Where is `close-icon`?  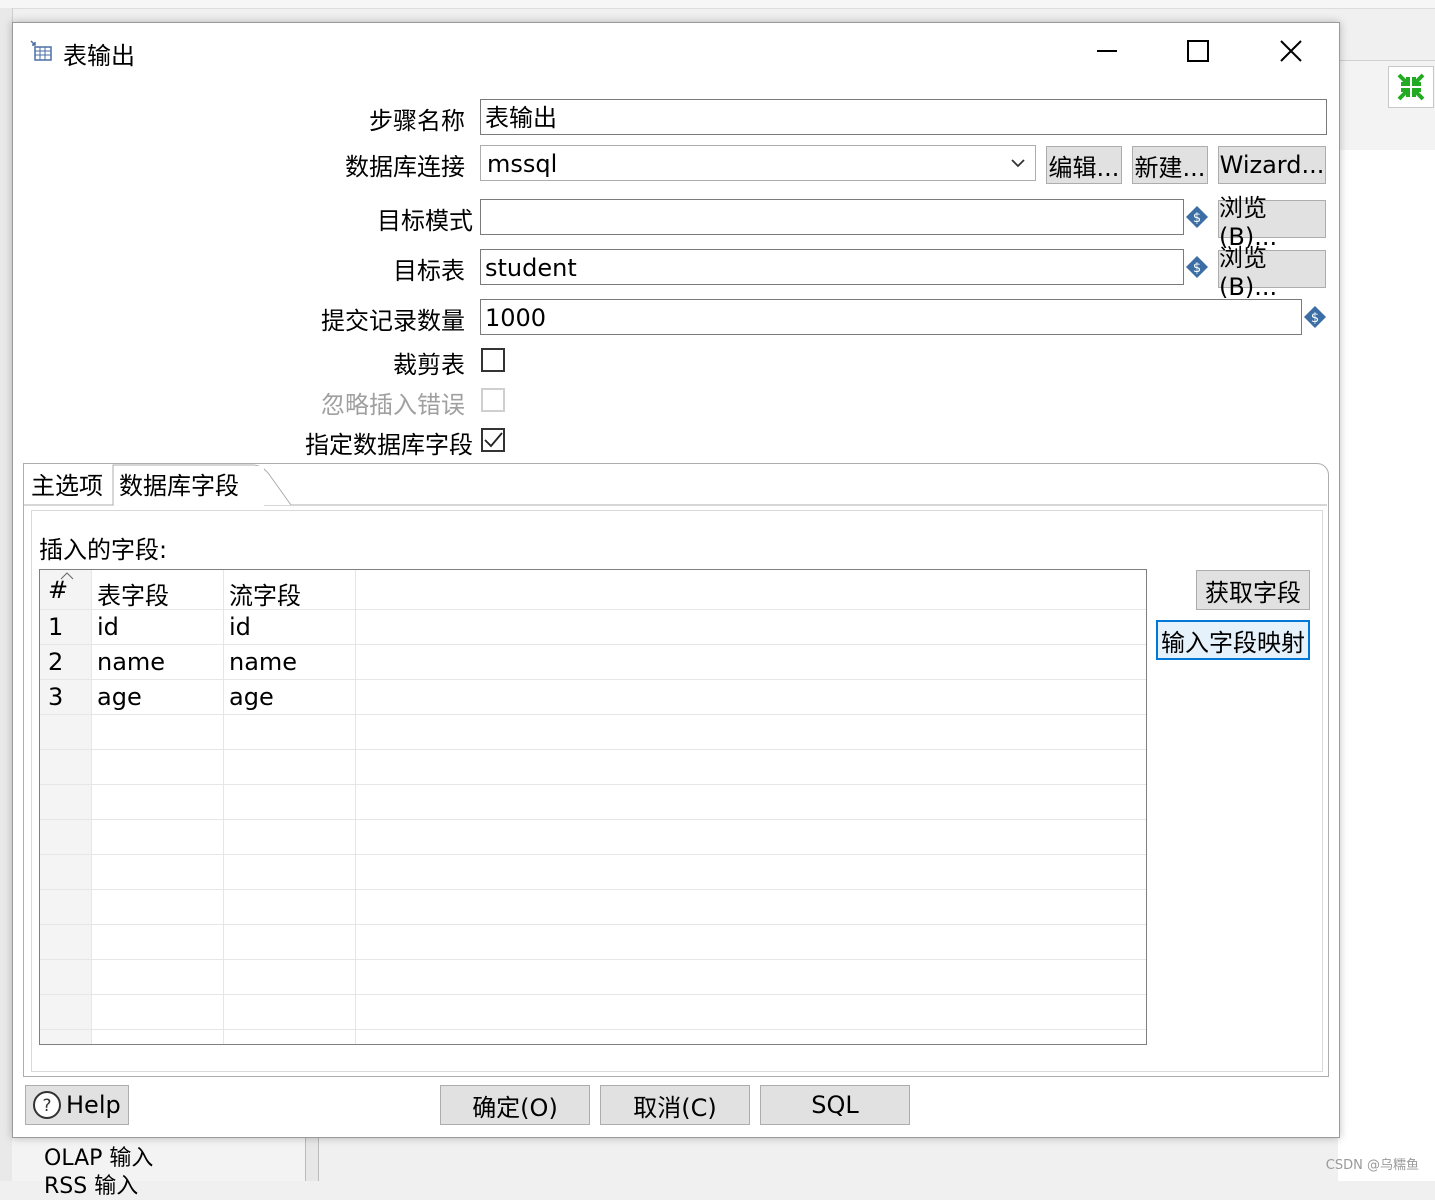 close-icon is located at coordinates (1291, 51).